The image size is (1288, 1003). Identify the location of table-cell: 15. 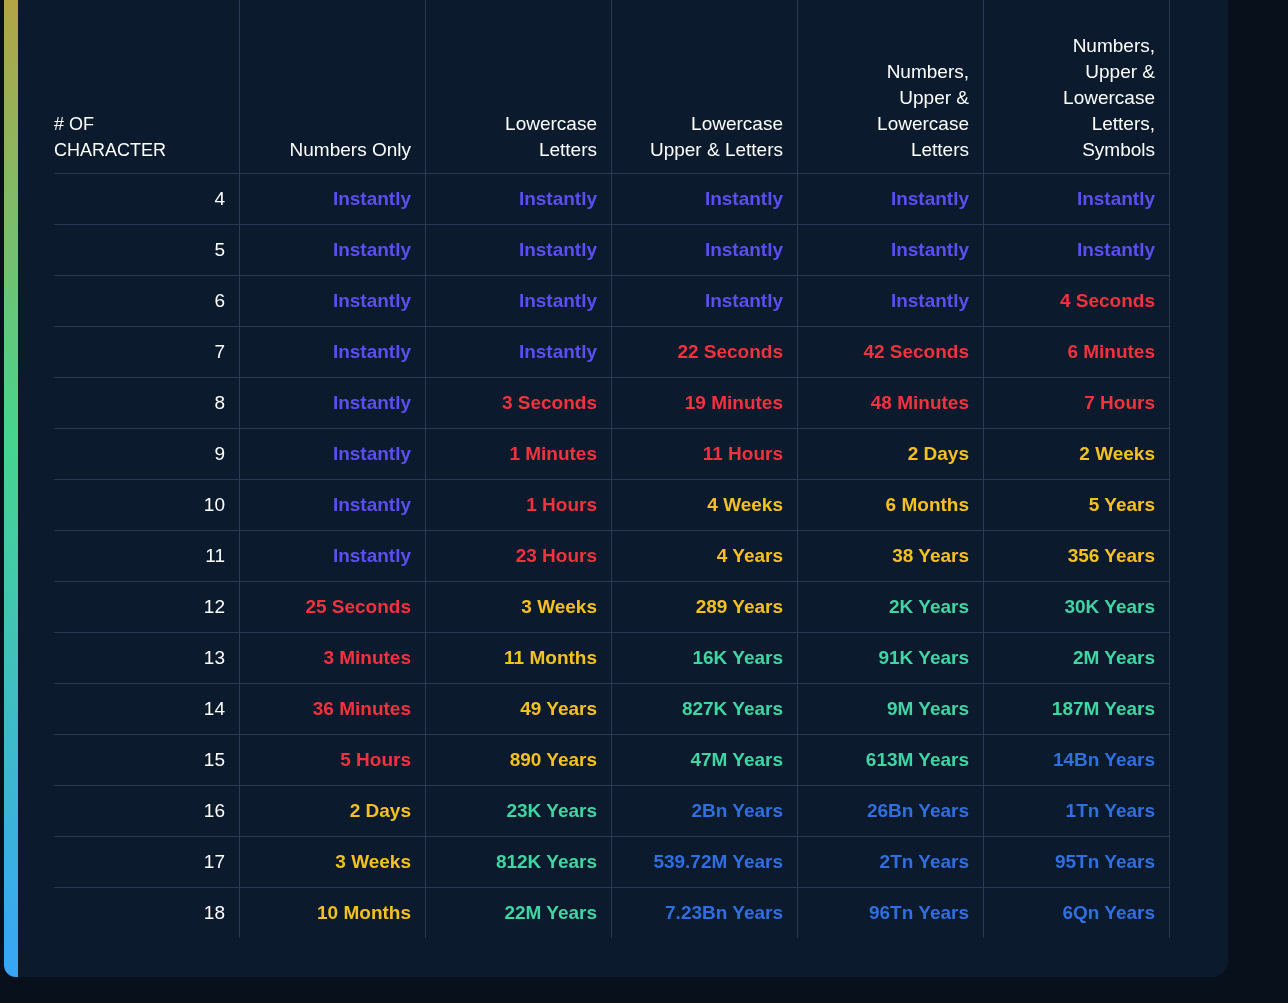
(147, 760).